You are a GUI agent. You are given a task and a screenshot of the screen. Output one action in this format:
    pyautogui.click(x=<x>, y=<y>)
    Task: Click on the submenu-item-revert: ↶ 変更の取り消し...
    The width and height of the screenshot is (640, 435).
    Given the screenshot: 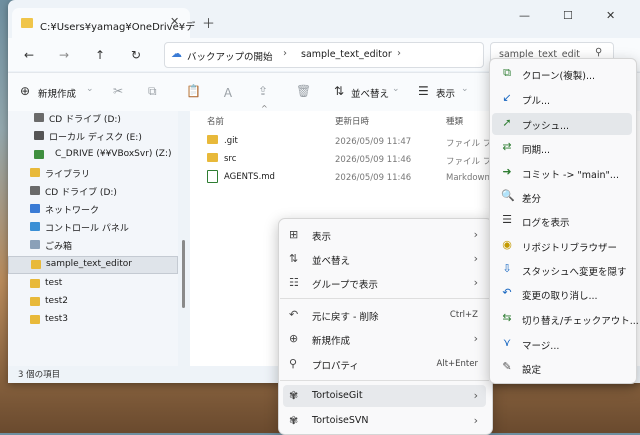 What is the action you would take?
    pyautogui.click(x=562, y=294)
    